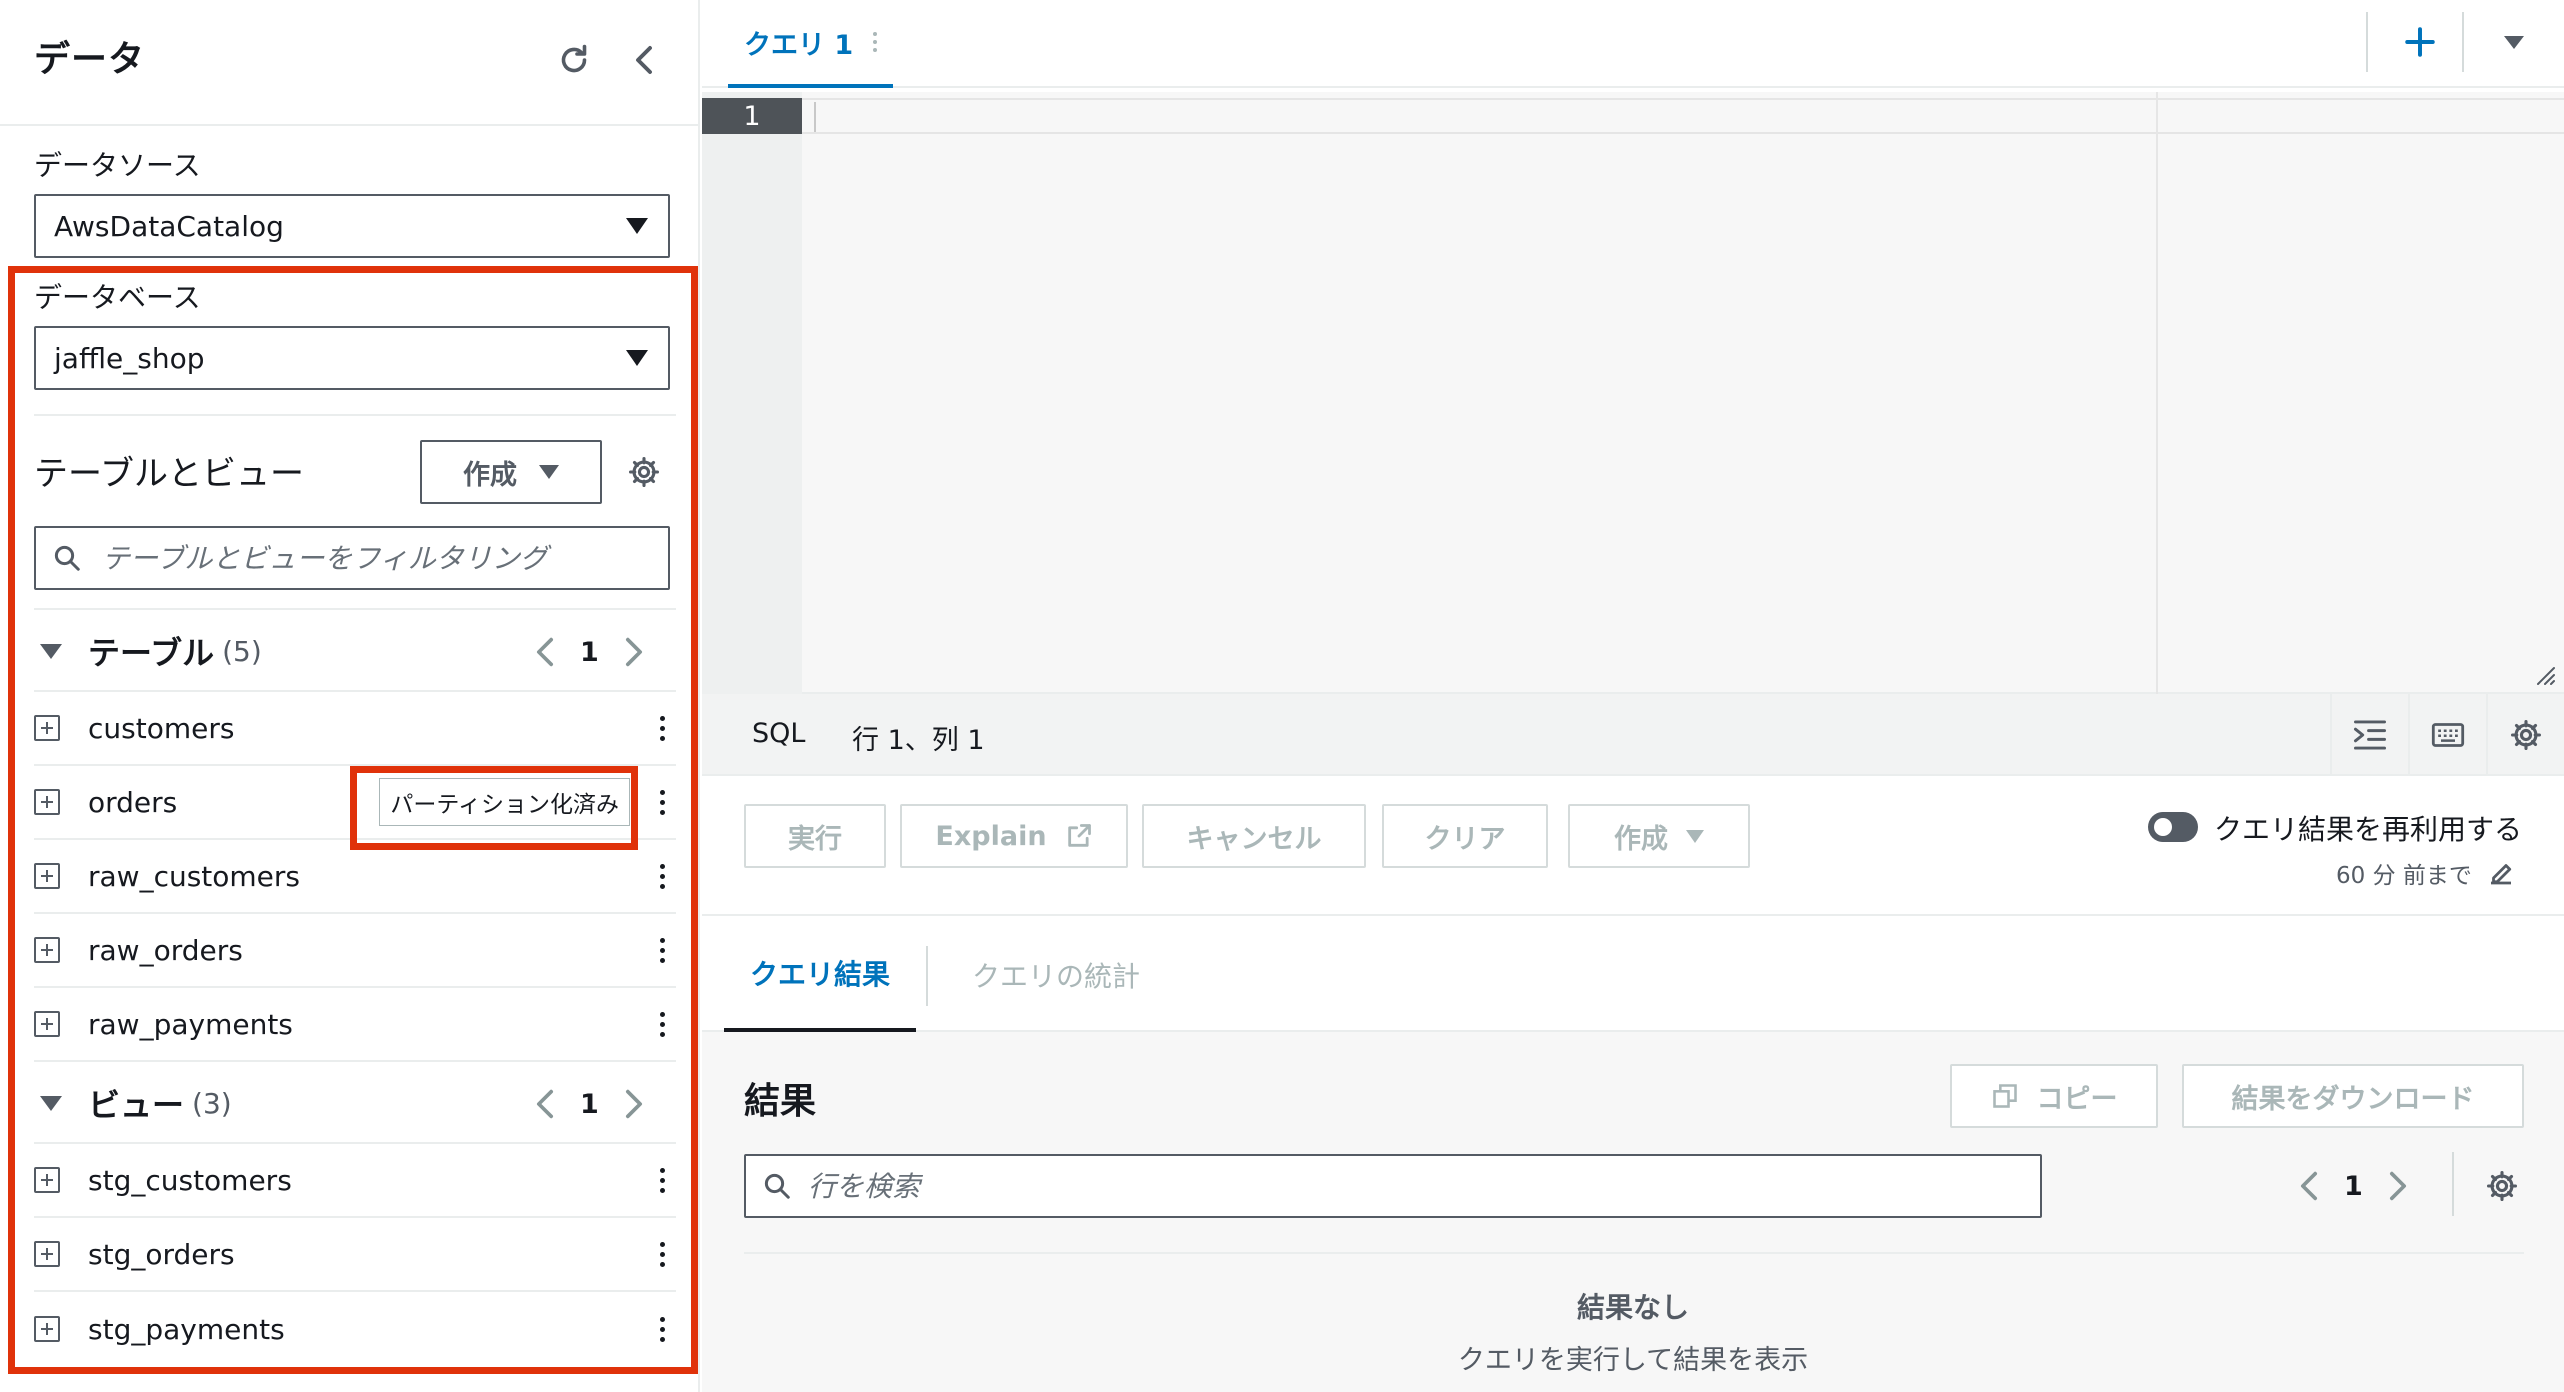  Describe the element at coordinates (644, 60) in the screenshot. I see `collapse-panel-icon` at that location.